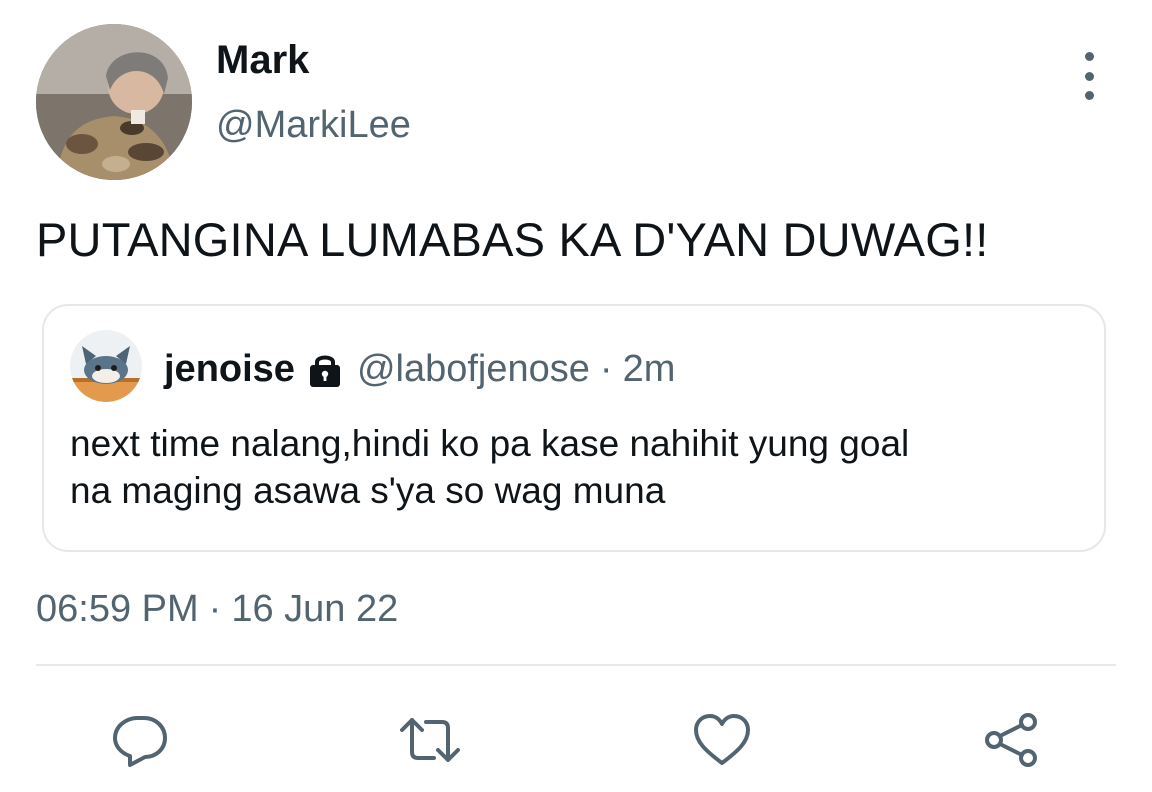  What do you see at coordinates (649, 369) in the screenshot?
I see `quoted-tweet-age: 2m` at bounding box center [649, 369].